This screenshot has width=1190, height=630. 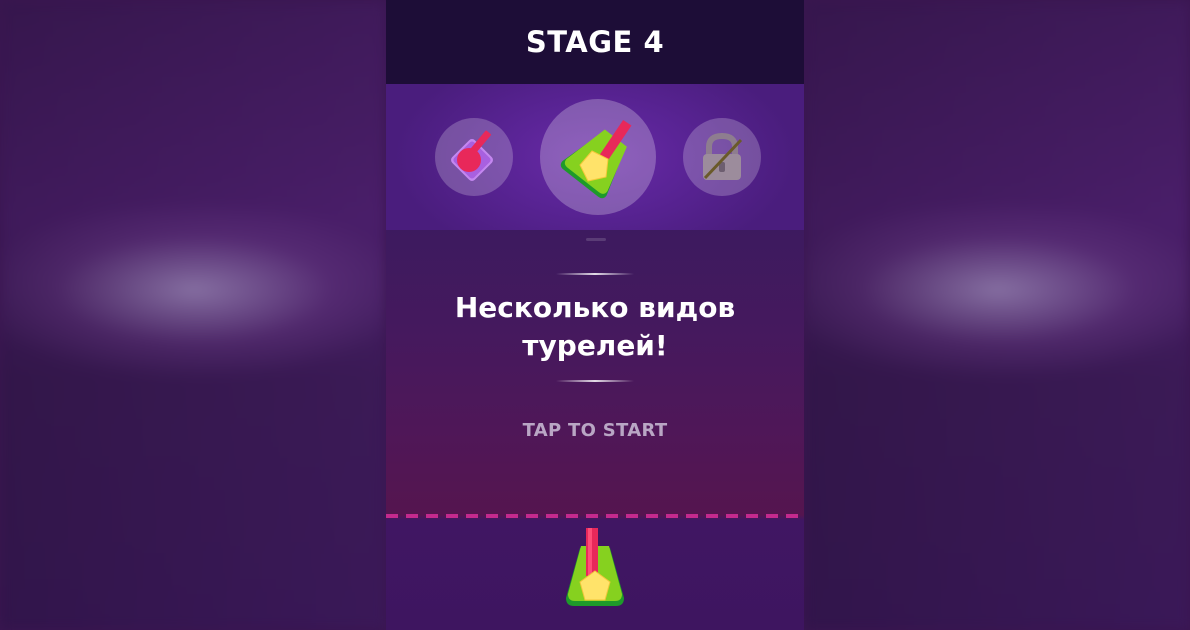 What do you see at coordinates (595, 381) in the screenshot?
I see `divider-bottom` at bounding box center [595, 381].